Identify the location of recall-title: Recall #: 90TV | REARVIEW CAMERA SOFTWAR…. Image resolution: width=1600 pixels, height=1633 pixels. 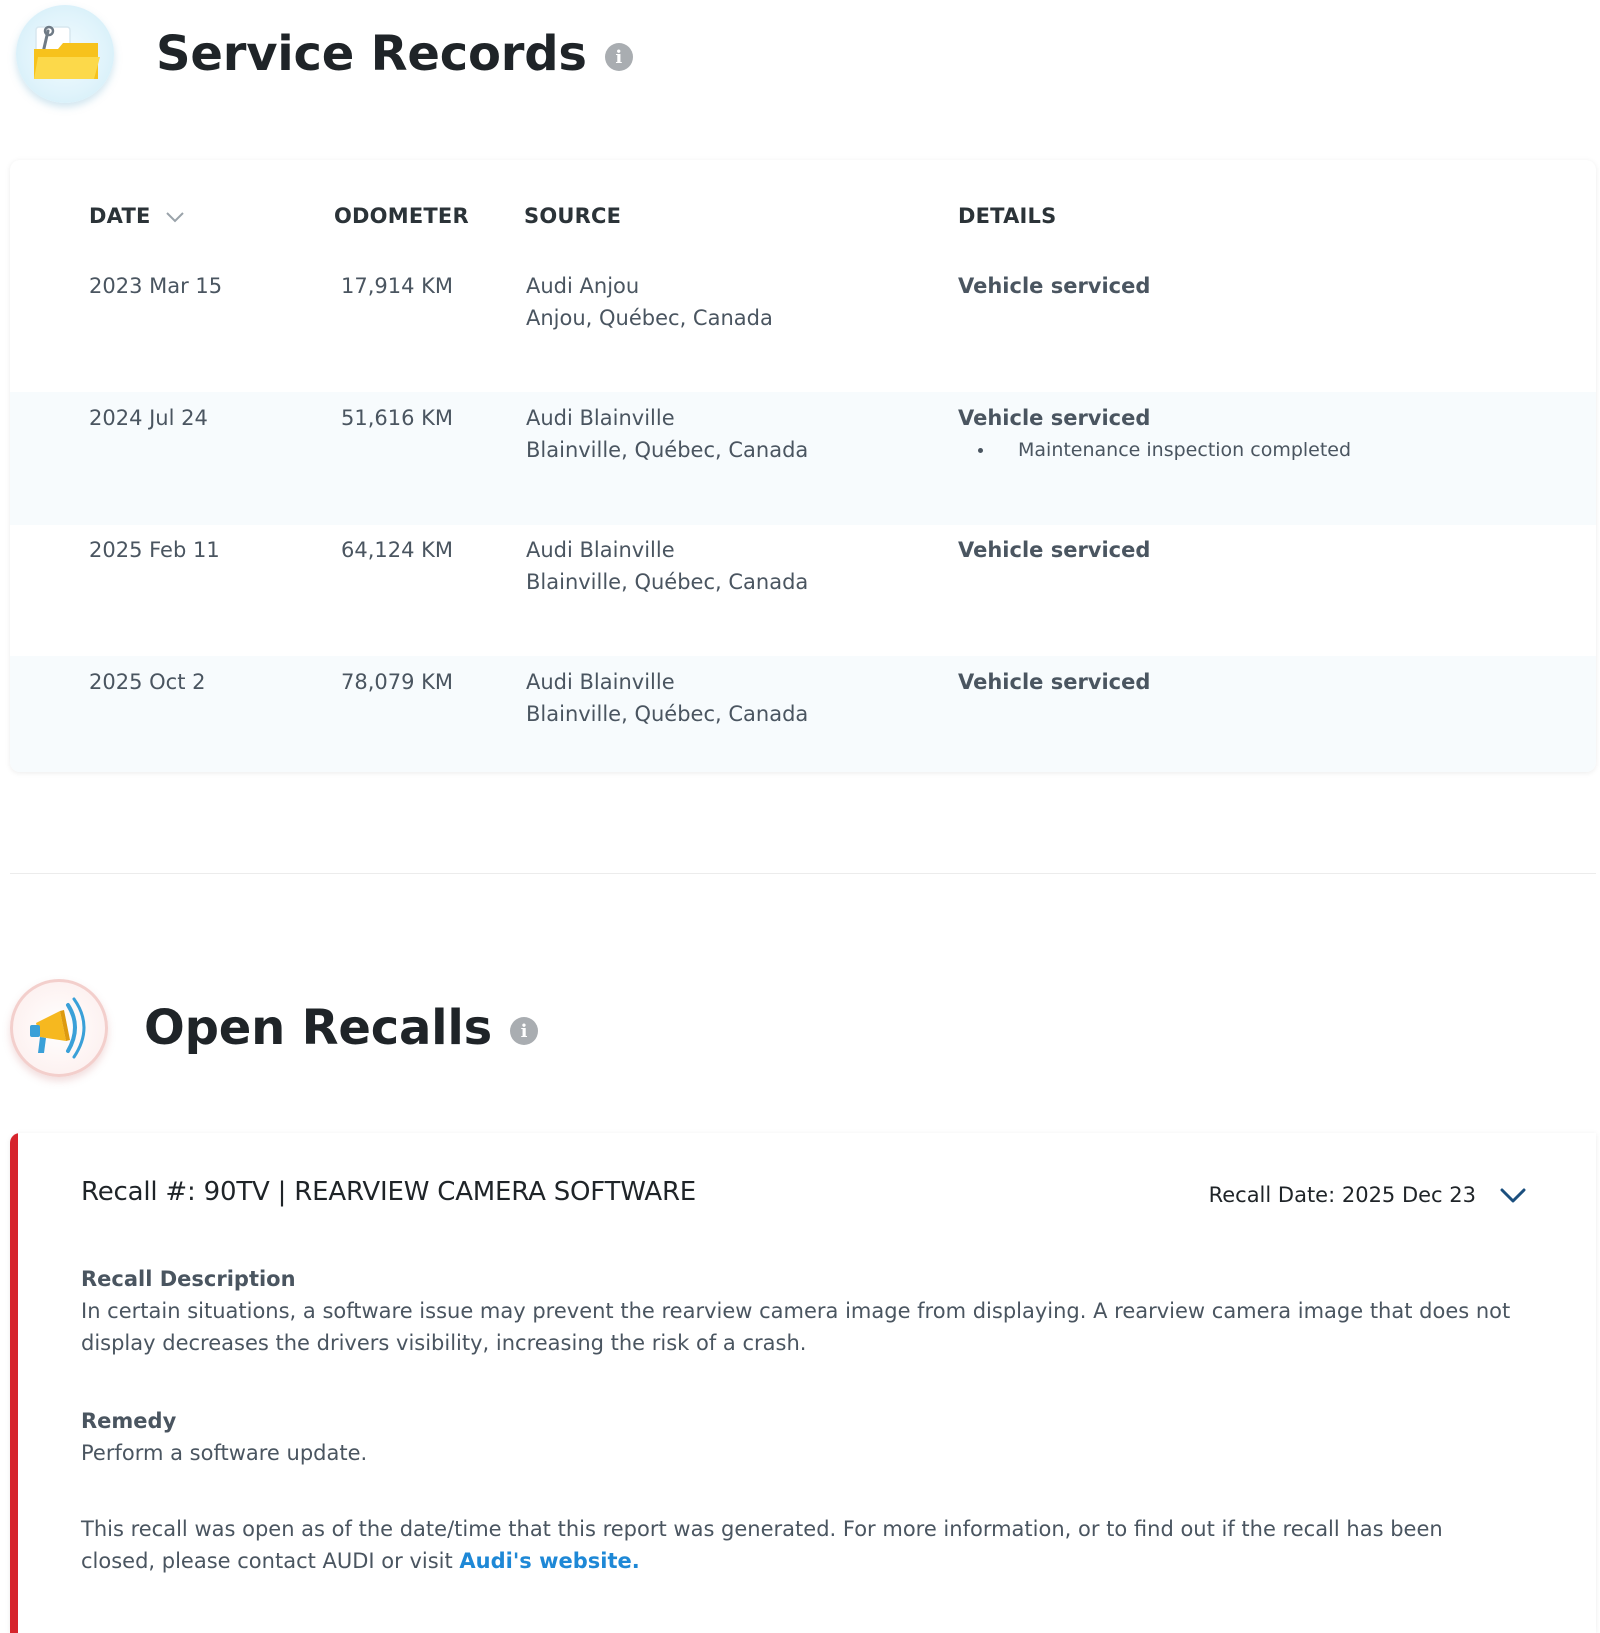
(389, 1192).